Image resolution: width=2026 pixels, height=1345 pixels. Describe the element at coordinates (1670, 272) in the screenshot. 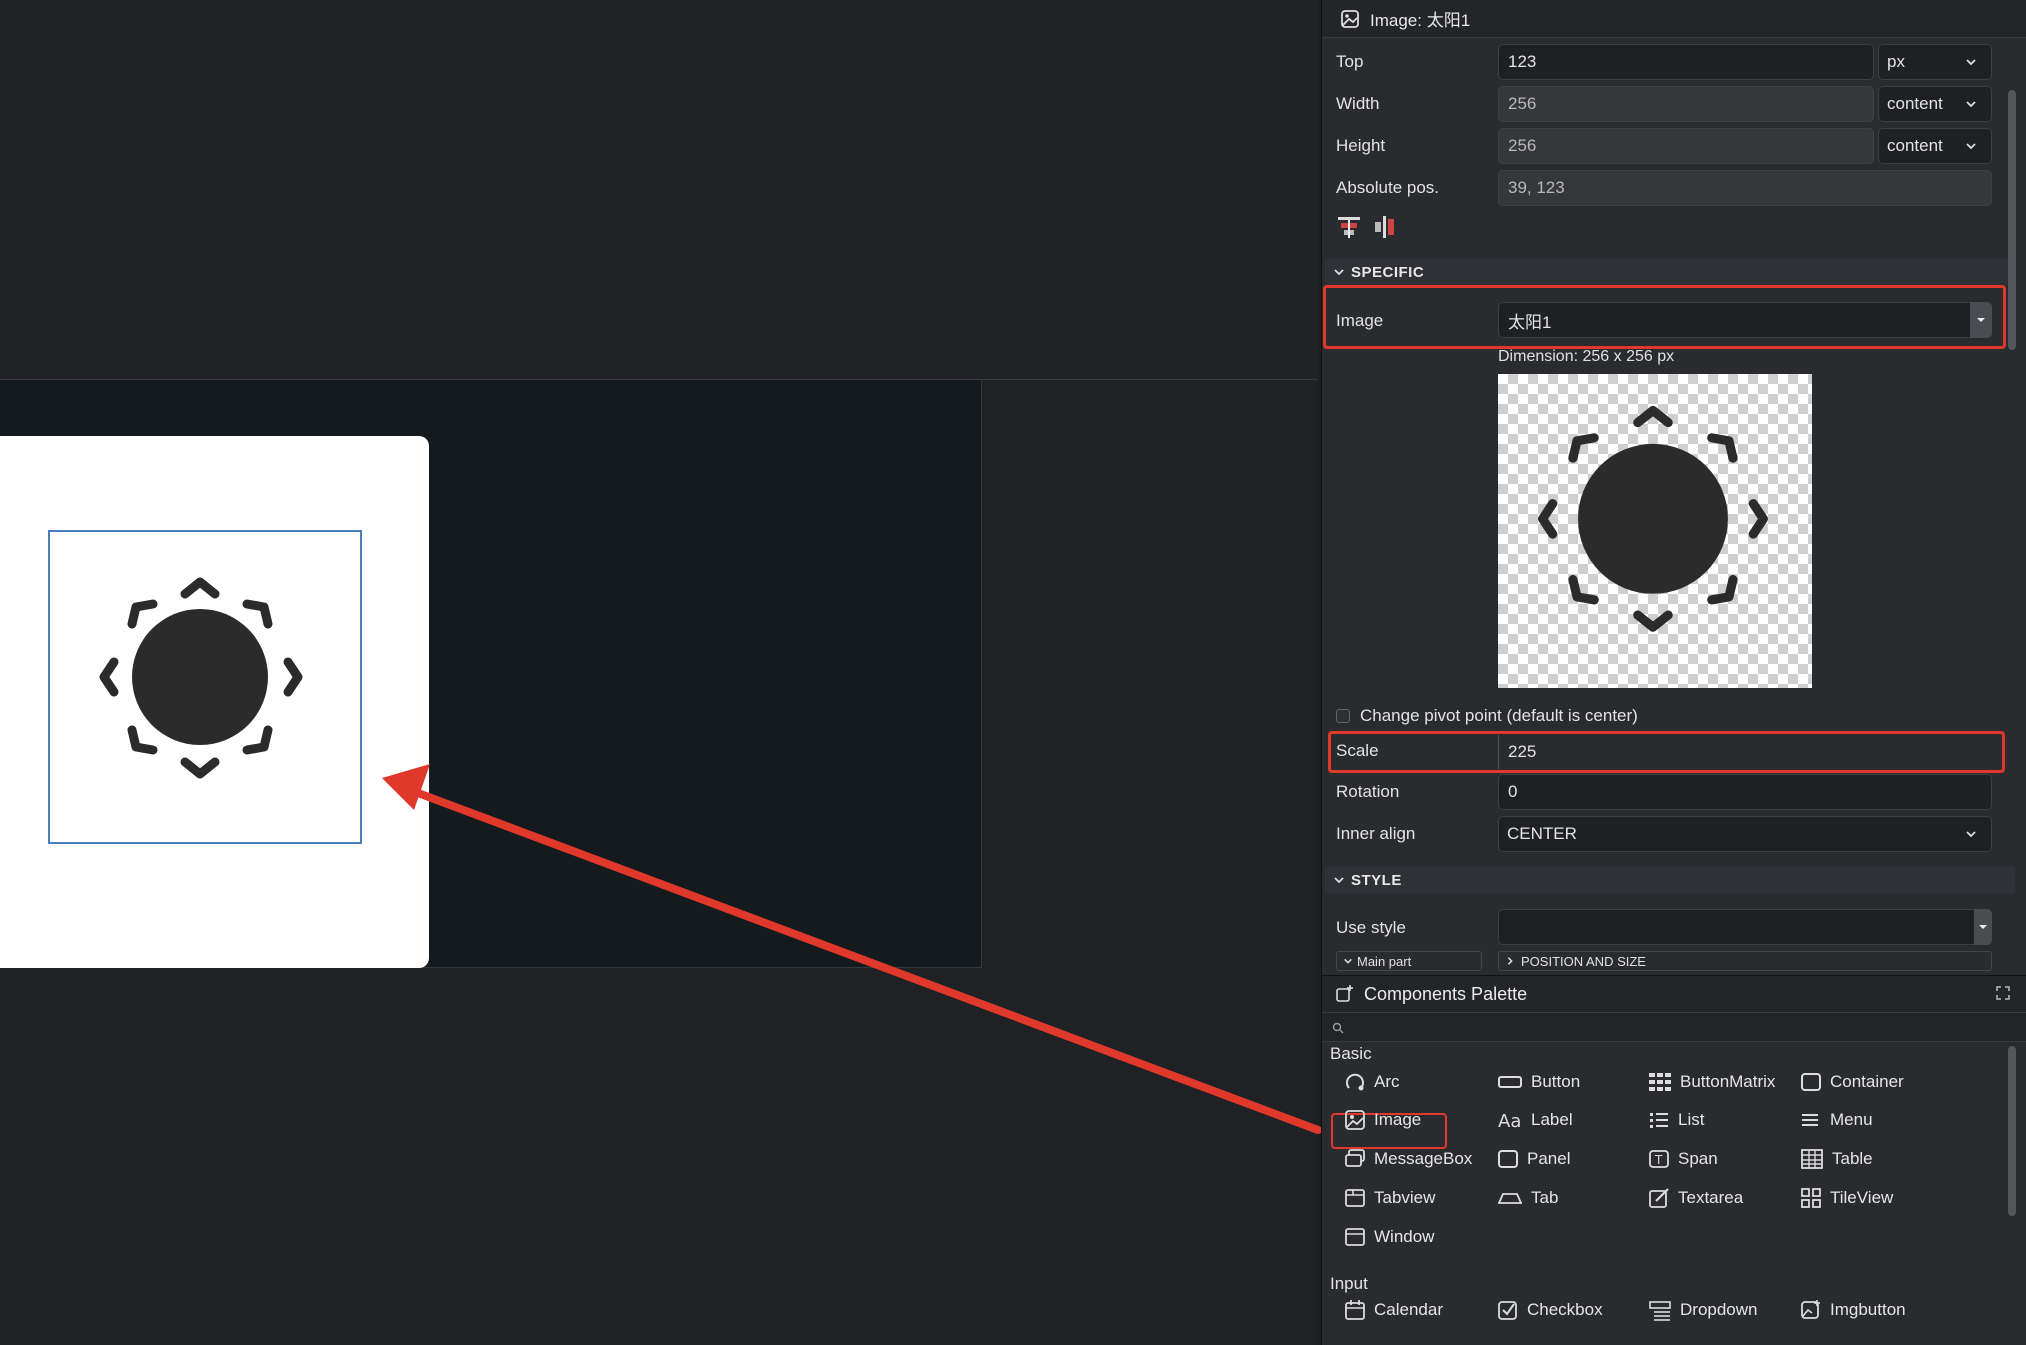

I see `specific-section-header: SPECIFIC` at that location.